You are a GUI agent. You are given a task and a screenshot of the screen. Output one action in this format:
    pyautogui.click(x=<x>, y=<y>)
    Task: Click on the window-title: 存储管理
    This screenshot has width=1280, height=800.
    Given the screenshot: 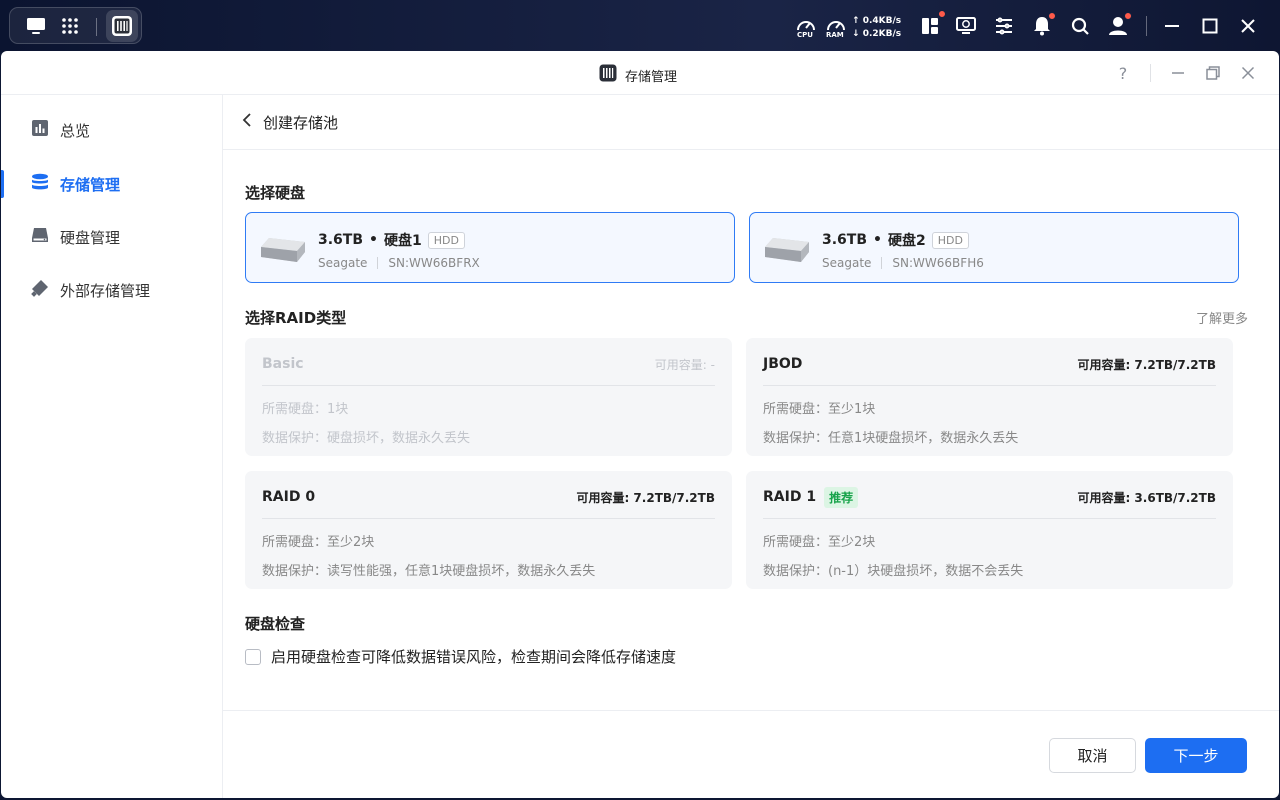 What is the action you would take?
    pyautogui.click(x=651, y=77)
    